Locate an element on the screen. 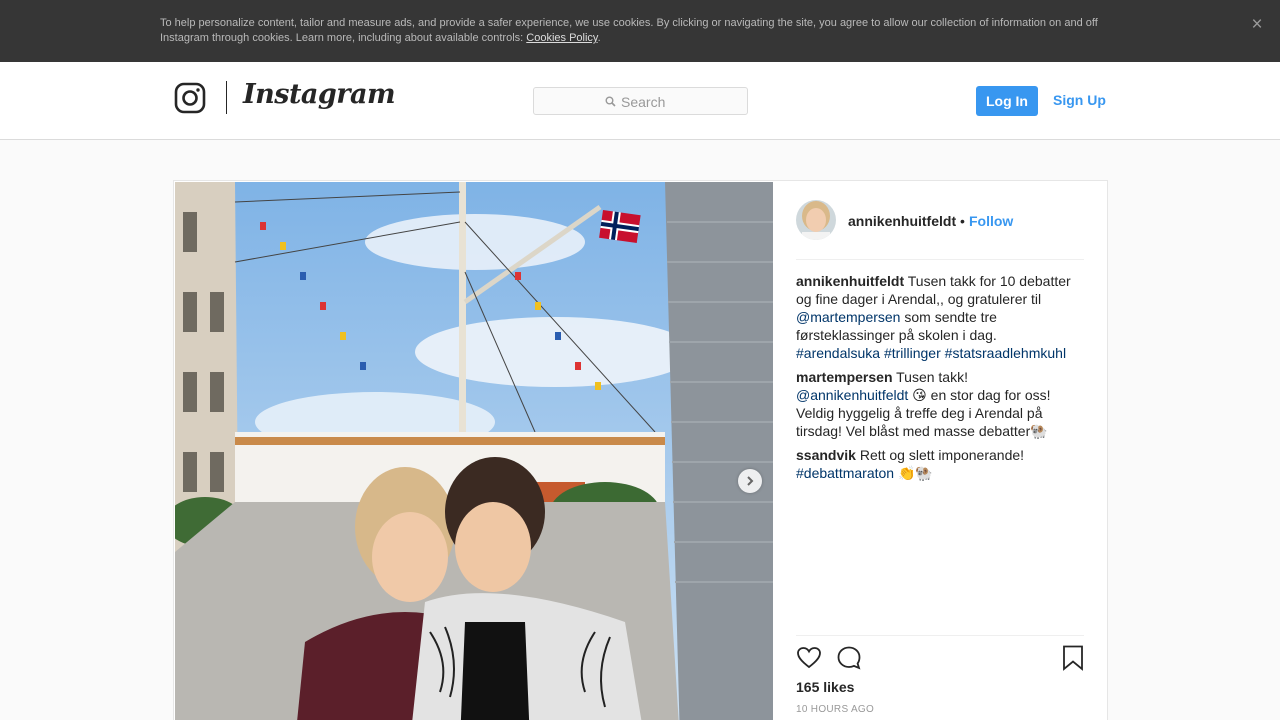 The image size is (1280, 720). chevron-right-icon is located at coordinates (750, 481).